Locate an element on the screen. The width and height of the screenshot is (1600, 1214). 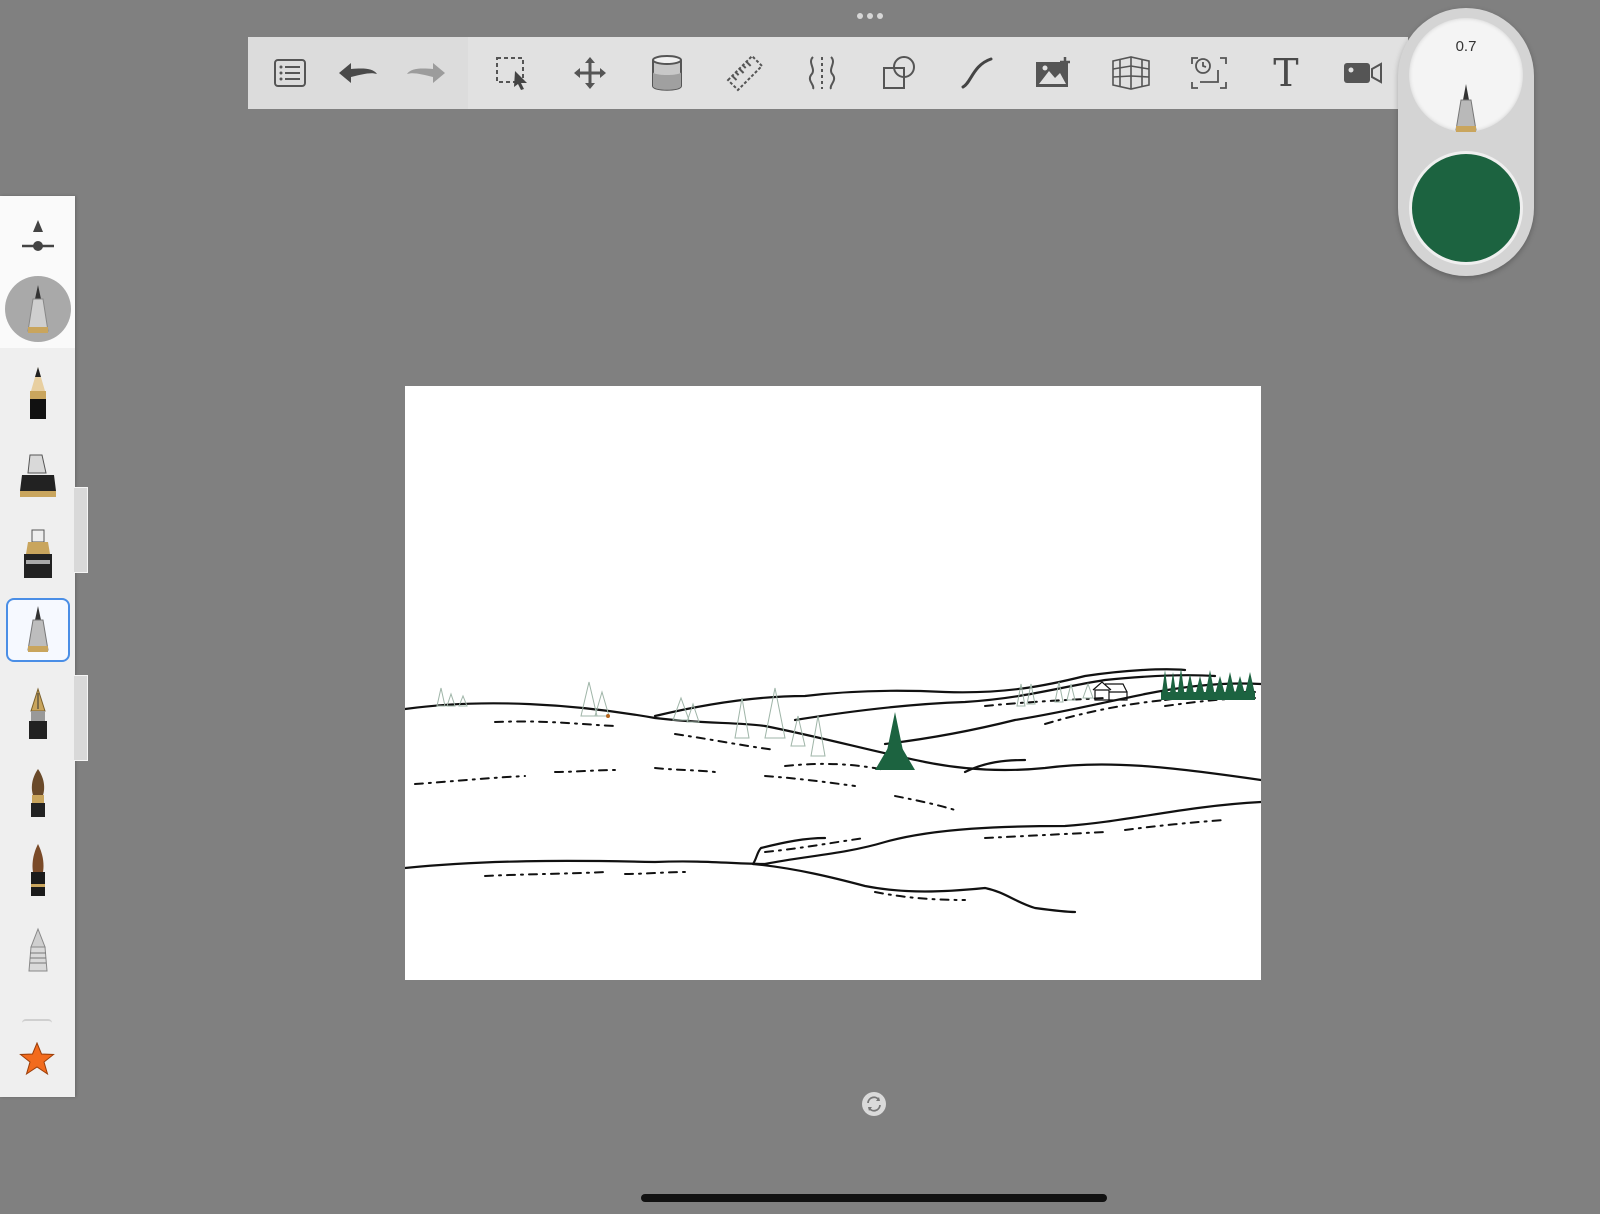
paintbrush-brush-icon is located at coordinates (38, 793).